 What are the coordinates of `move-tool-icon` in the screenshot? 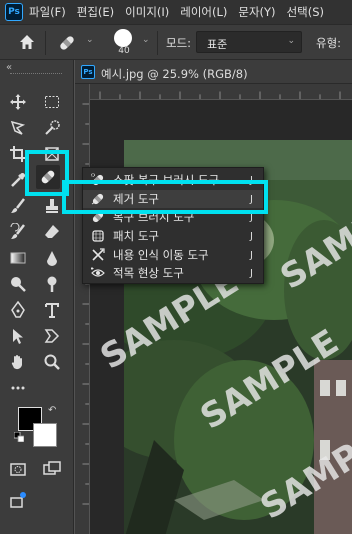 It's located at (18, 102).